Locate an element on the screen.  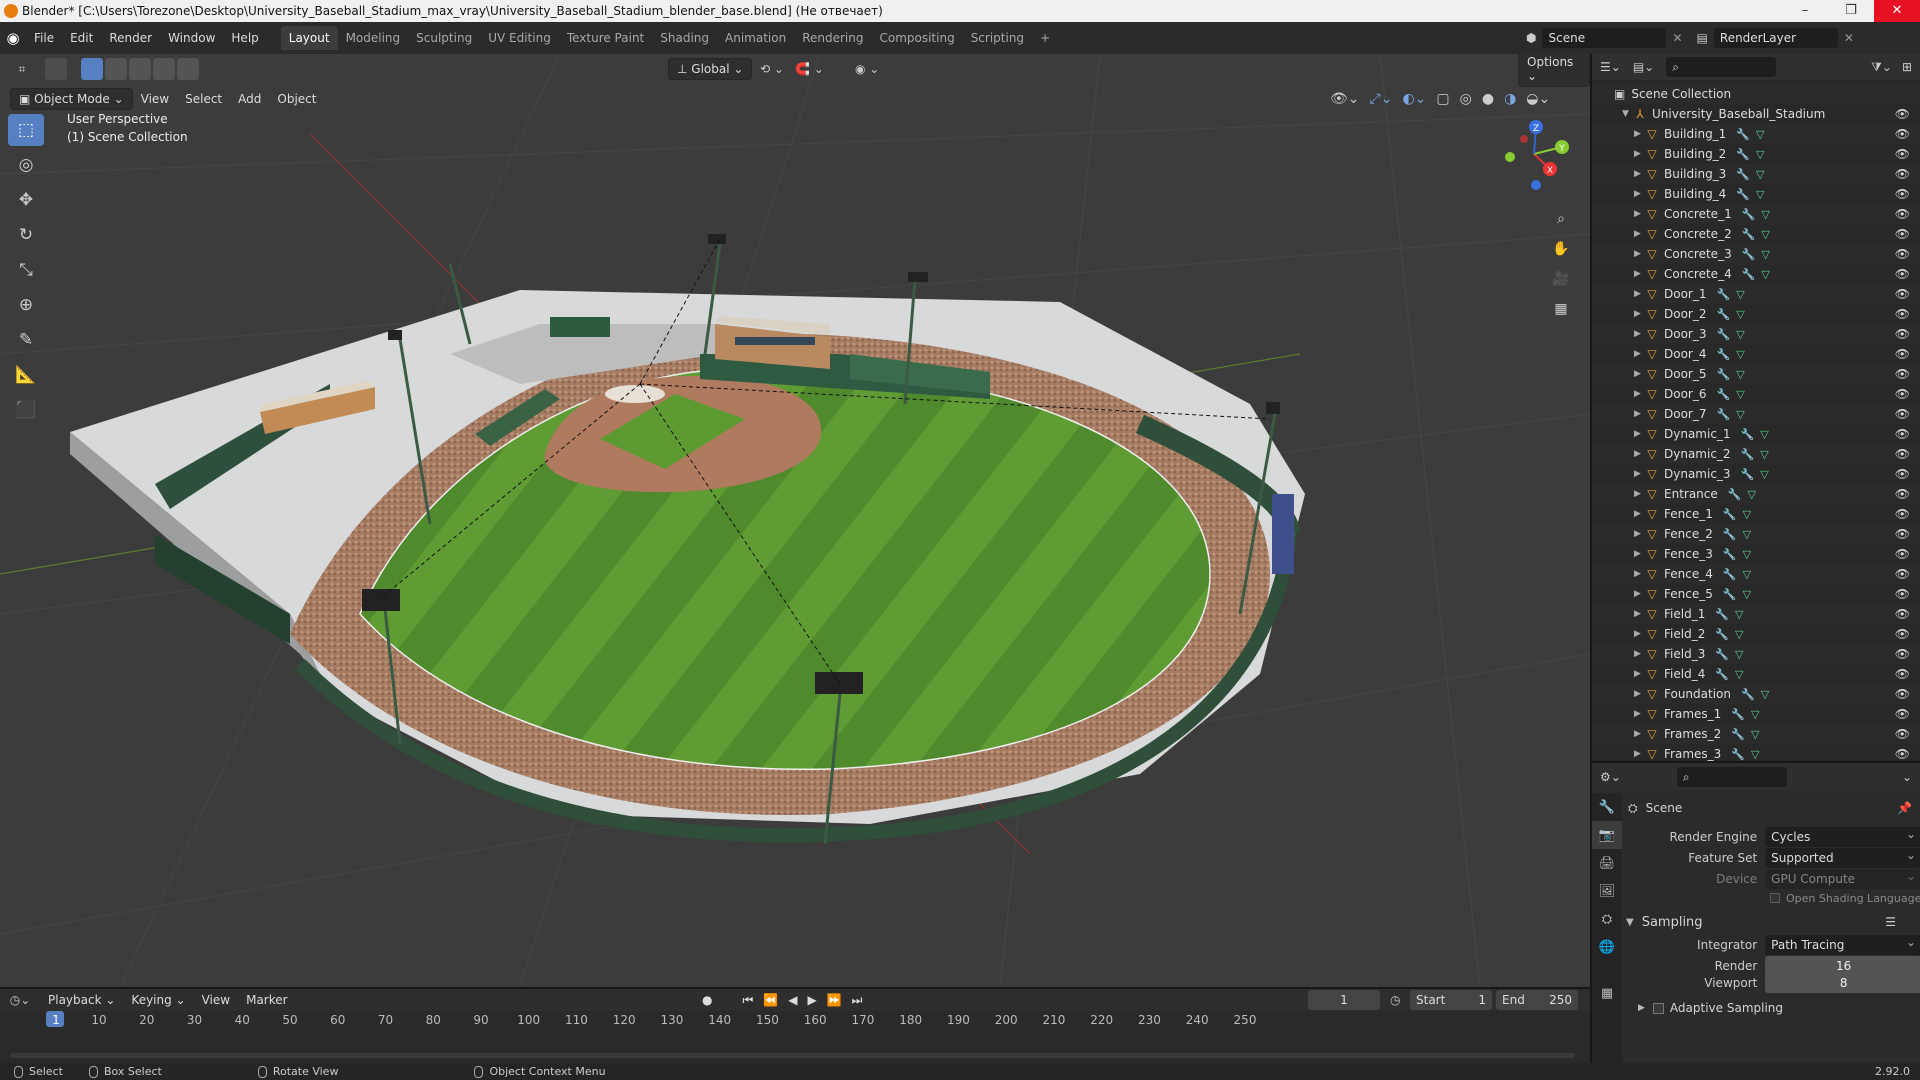
maximize-button: ❐ is located at coordinates (1851, 11).